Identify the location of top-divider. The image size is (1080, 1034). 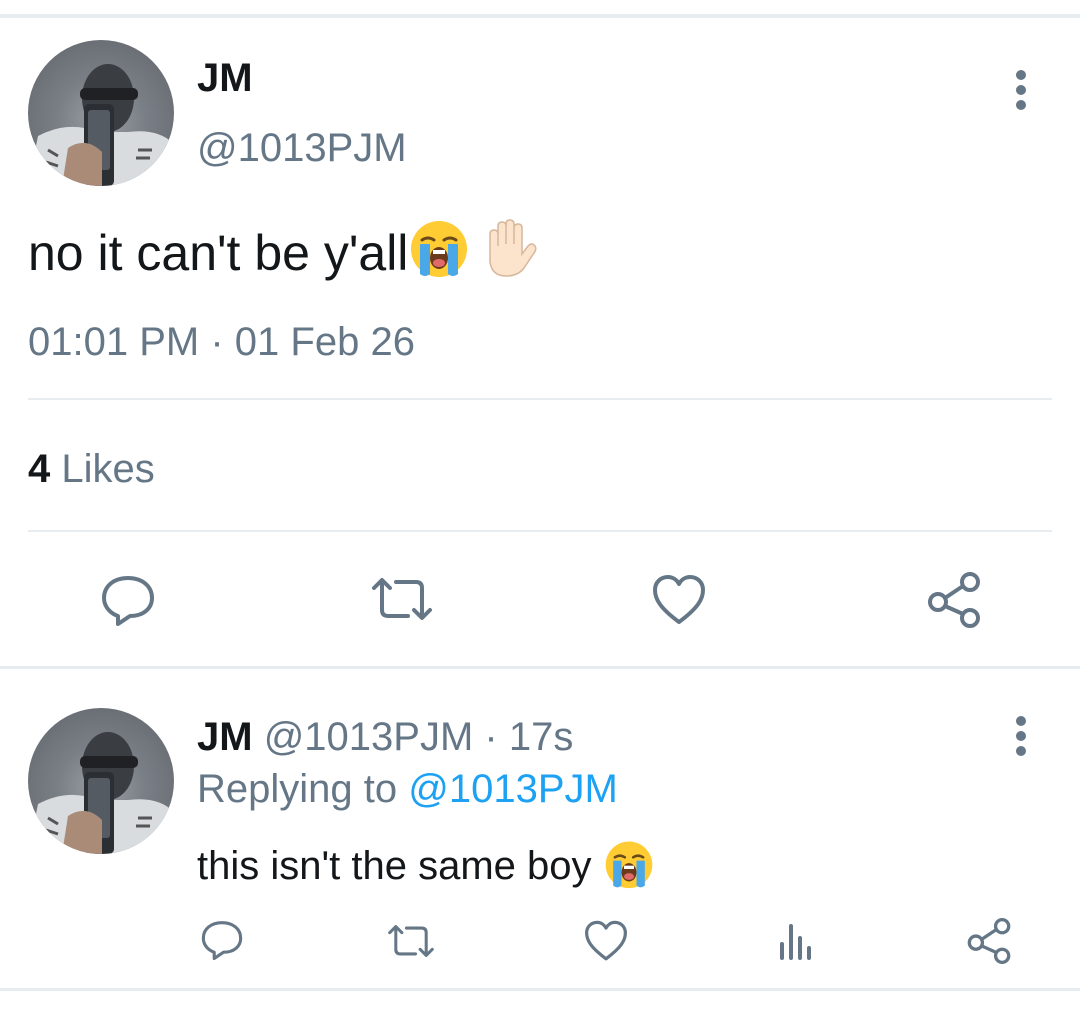
(540, 16).